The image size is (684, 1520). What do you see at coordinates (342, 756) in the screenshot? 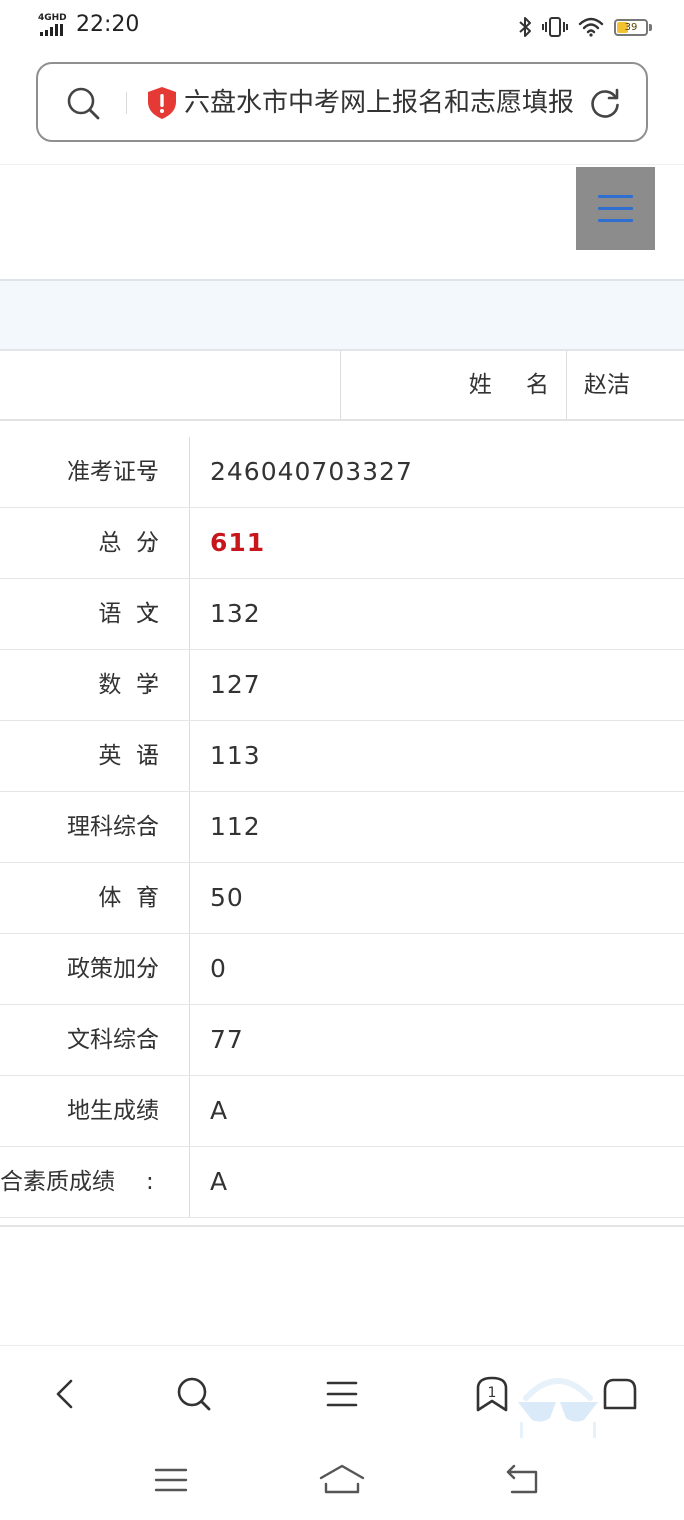
I see `score-row-english: 英 语 : 113` at bounding box center [342, 756].